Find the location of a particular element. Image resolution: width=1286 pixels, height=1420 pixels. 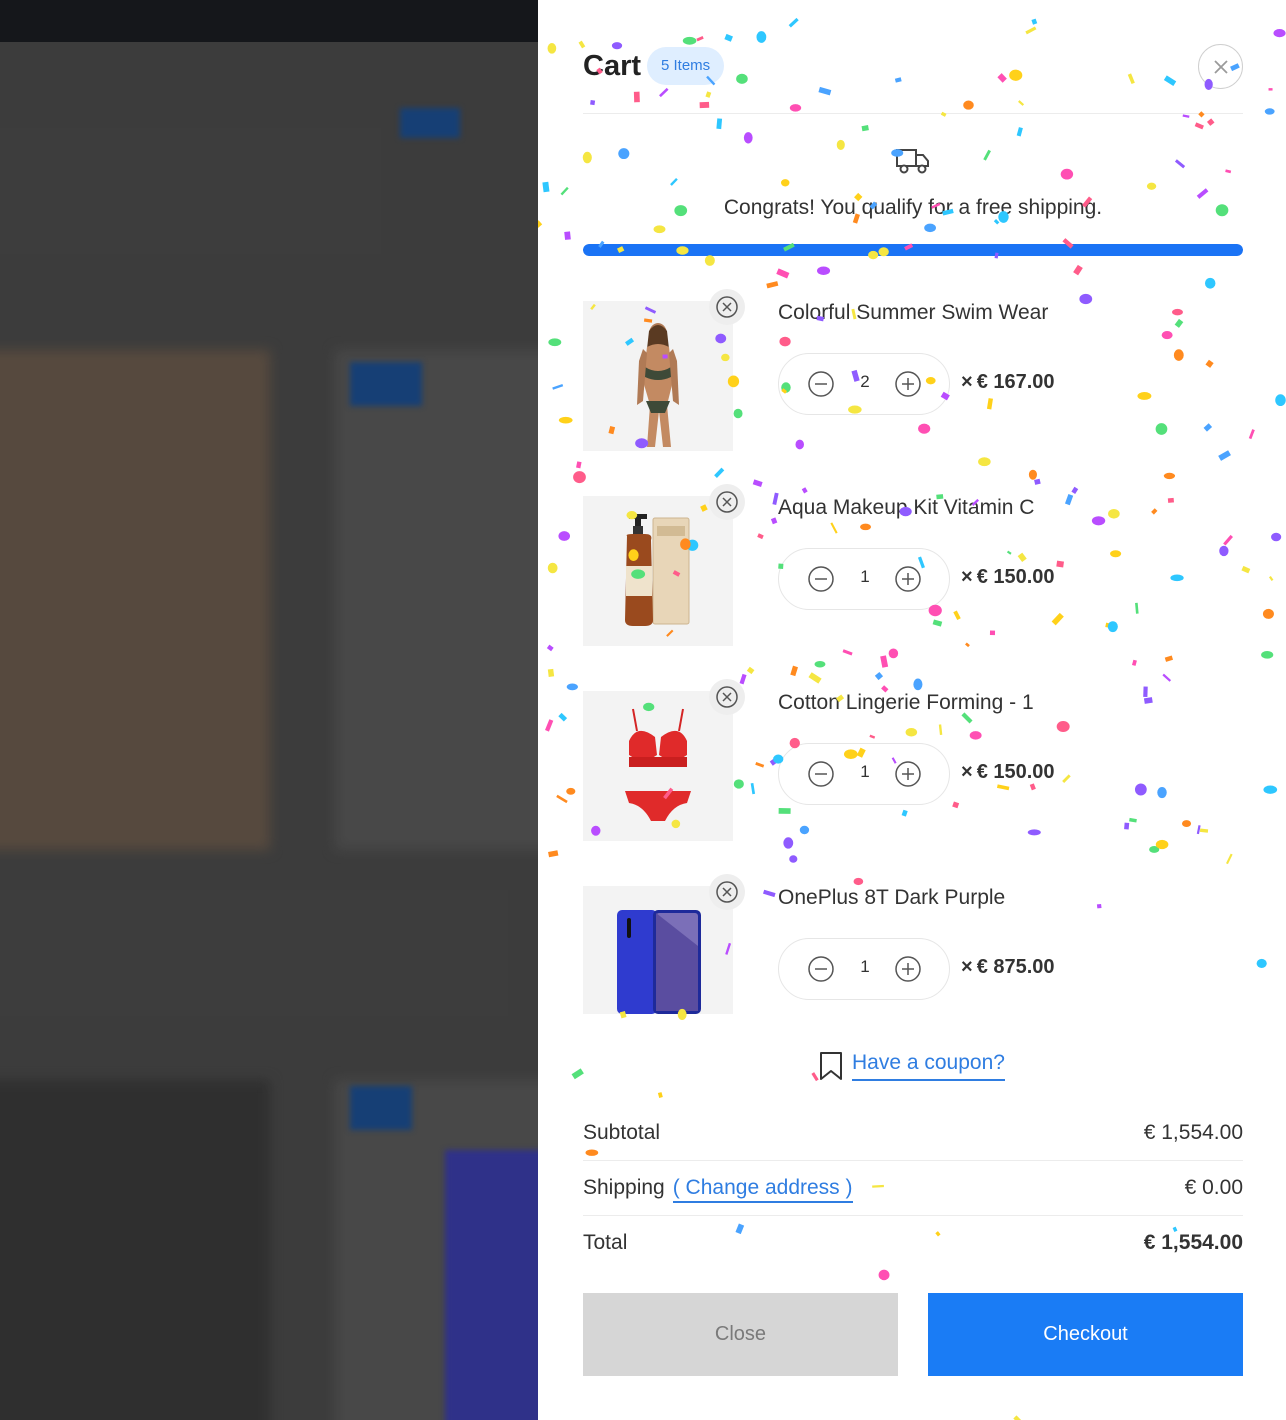

subtotal-row: Subtotal € 1,554.00 is located at coordinates (913, 1133).